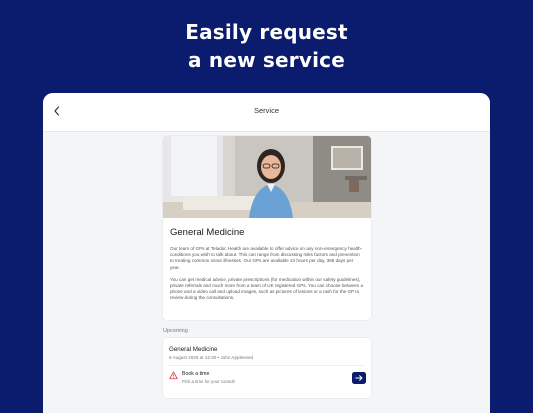 The height and width of the screenshot is (413, 533). Describe the element at coordinates (211, 357) in the screenshot. I see `appointment-meta: 8 August 2025 at 12:30 • John Appleseed` at that location.